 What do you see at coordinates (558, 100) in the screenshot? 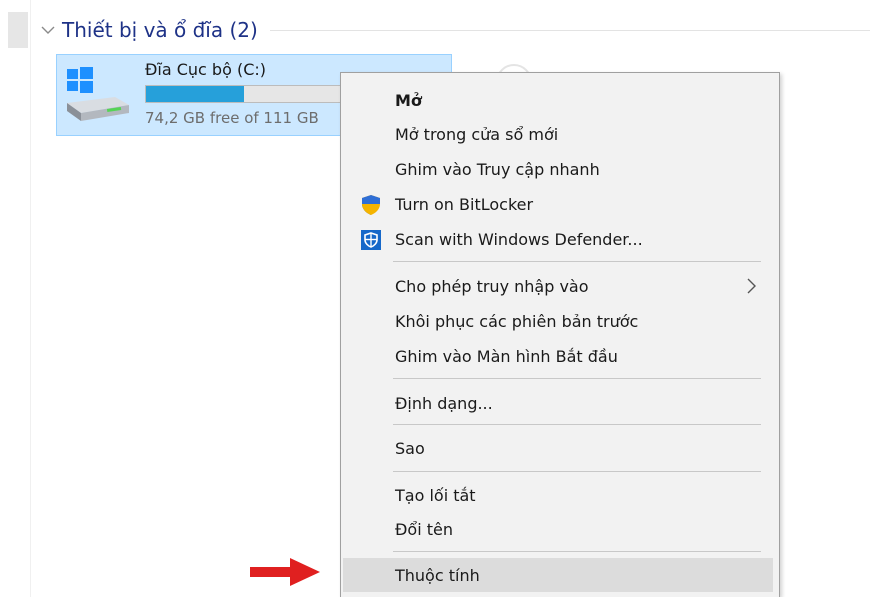
I see `menu-item-open: Mở` at bounding box center [558, 100].